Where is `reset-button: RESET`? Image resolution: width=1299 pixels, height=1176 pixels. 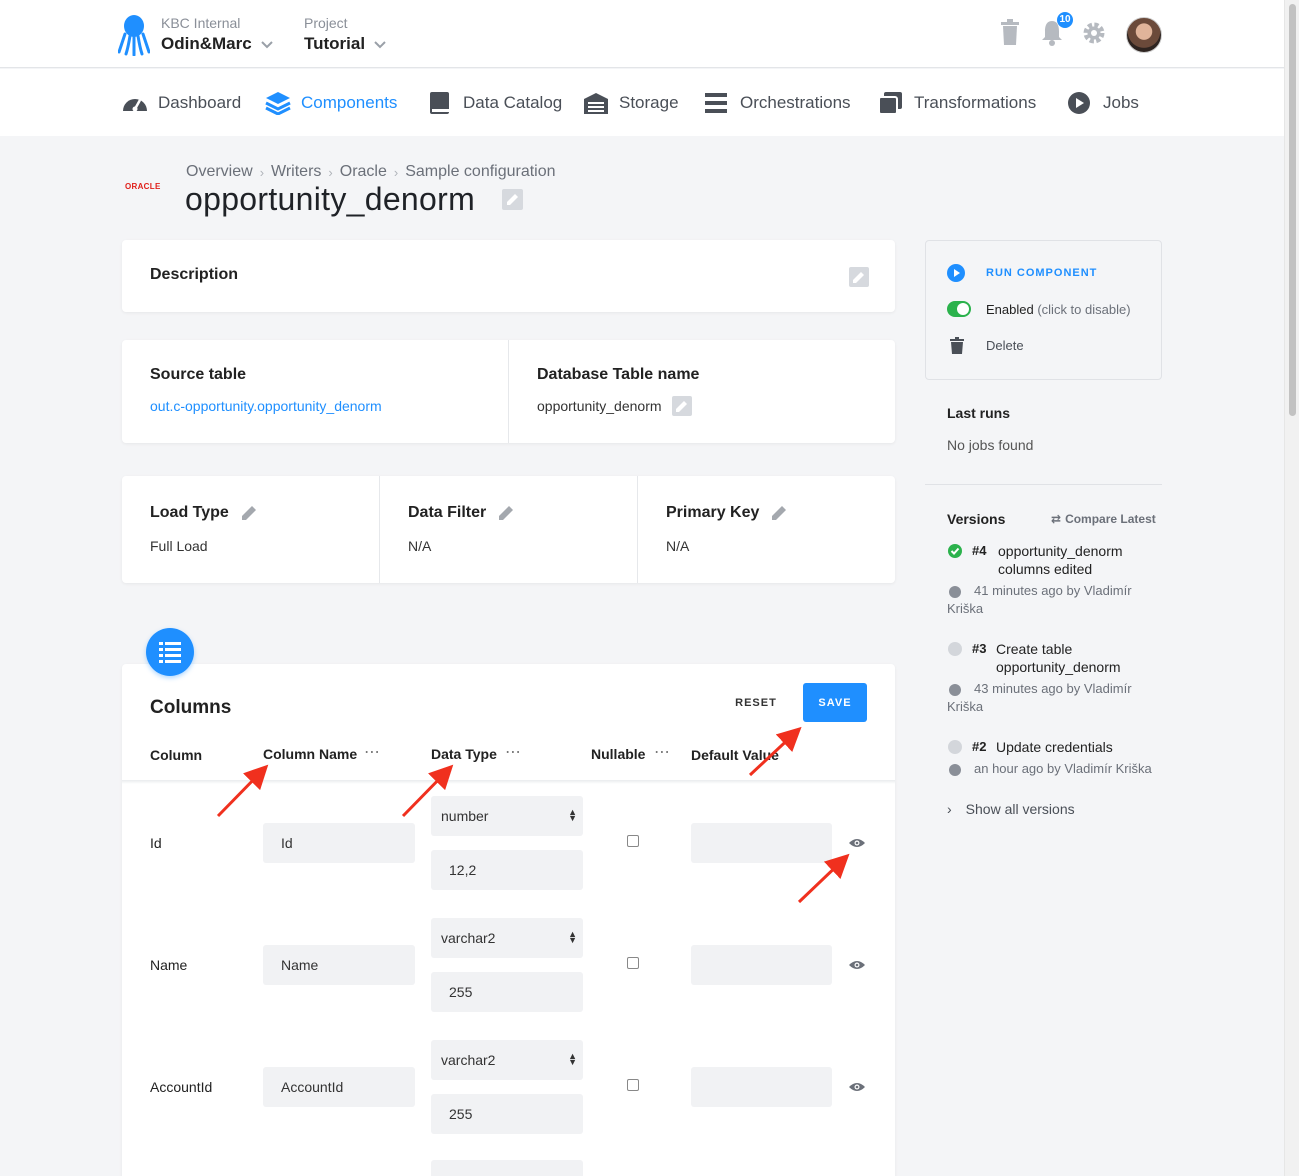
reset-button: RESET is located at coordinates (756, 703).